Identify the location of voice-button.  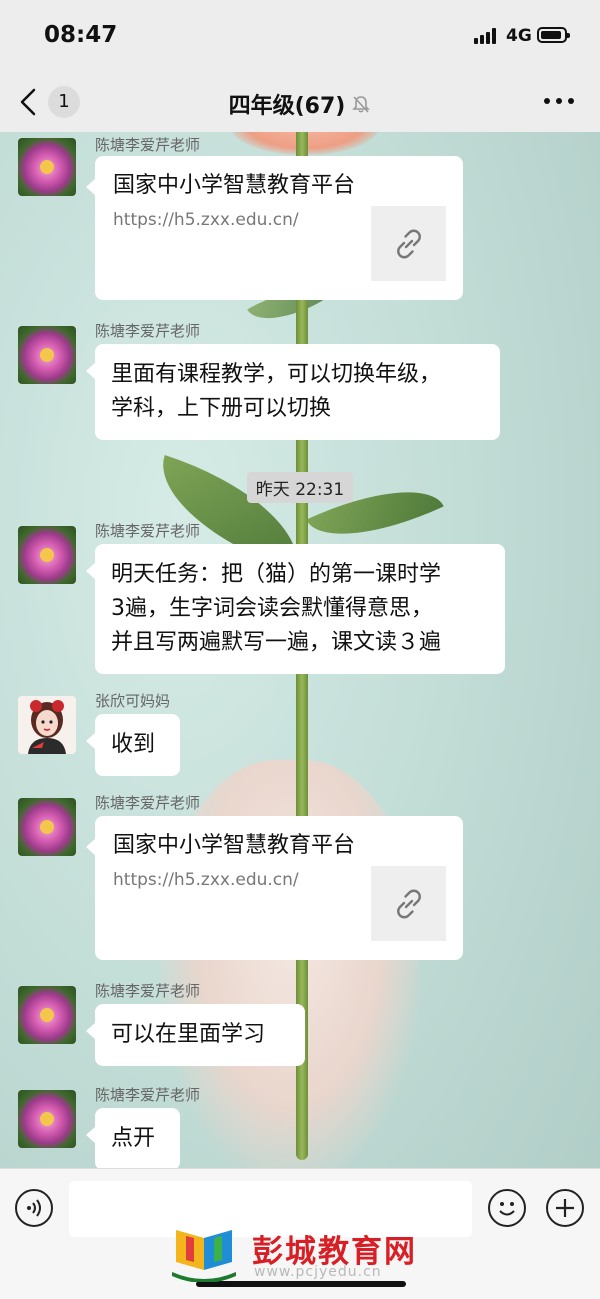
(34, 1208).